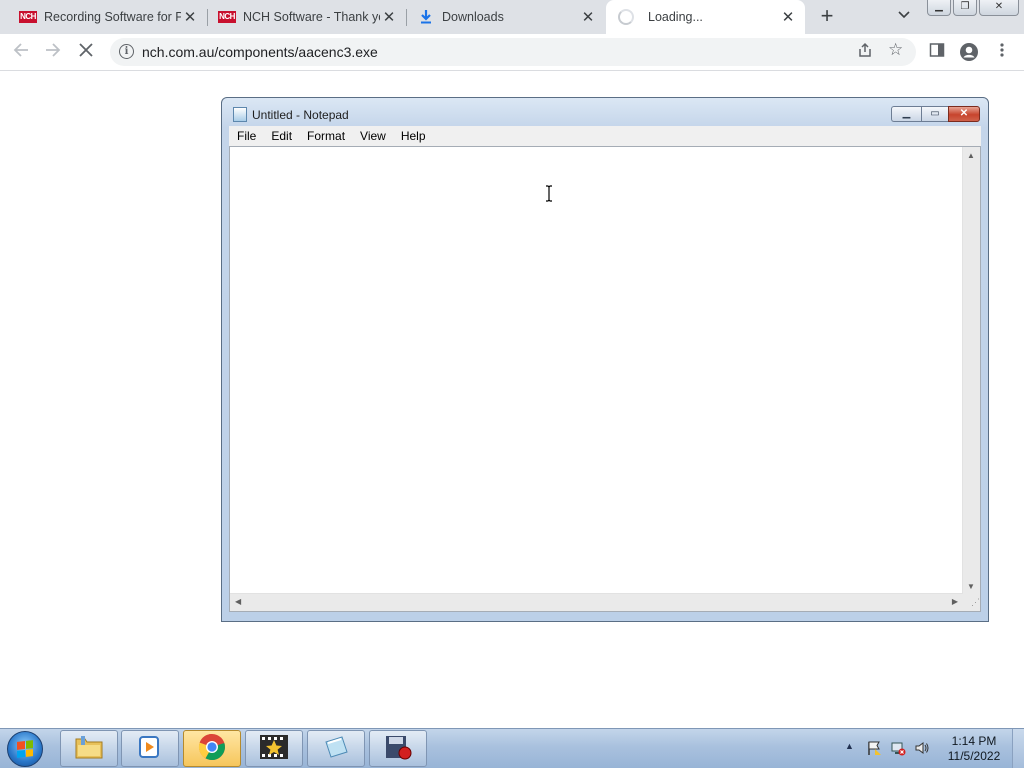 Image resolution: width=1024 pixels, height=768 pixels. Describe the element at coordinates (974, 741) in the screenshot. I see `clock-time: 1:14 PM` at that location.